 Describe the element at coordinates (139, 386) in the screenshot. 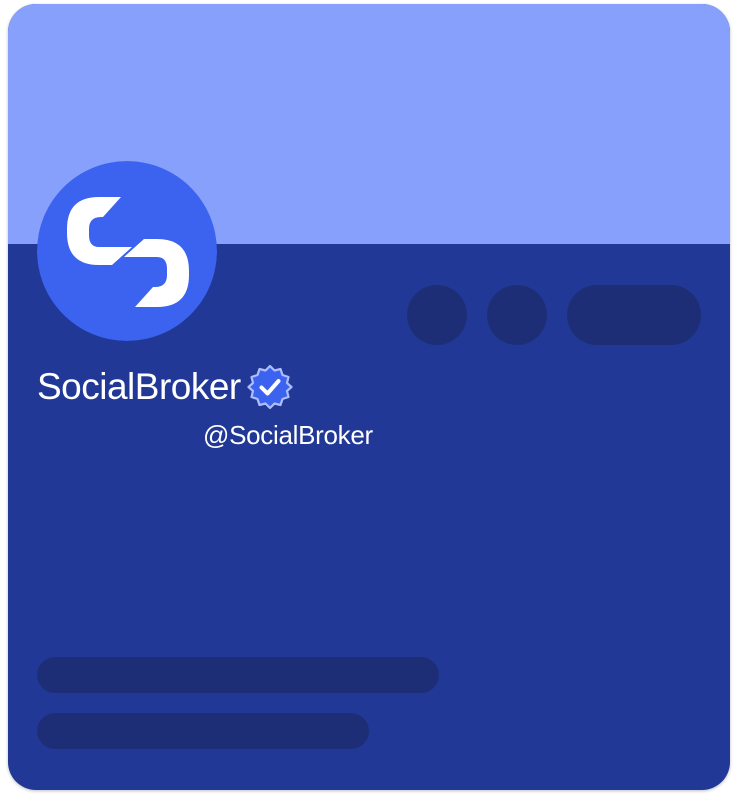

I see `display-name: SocialBroker` at that location.